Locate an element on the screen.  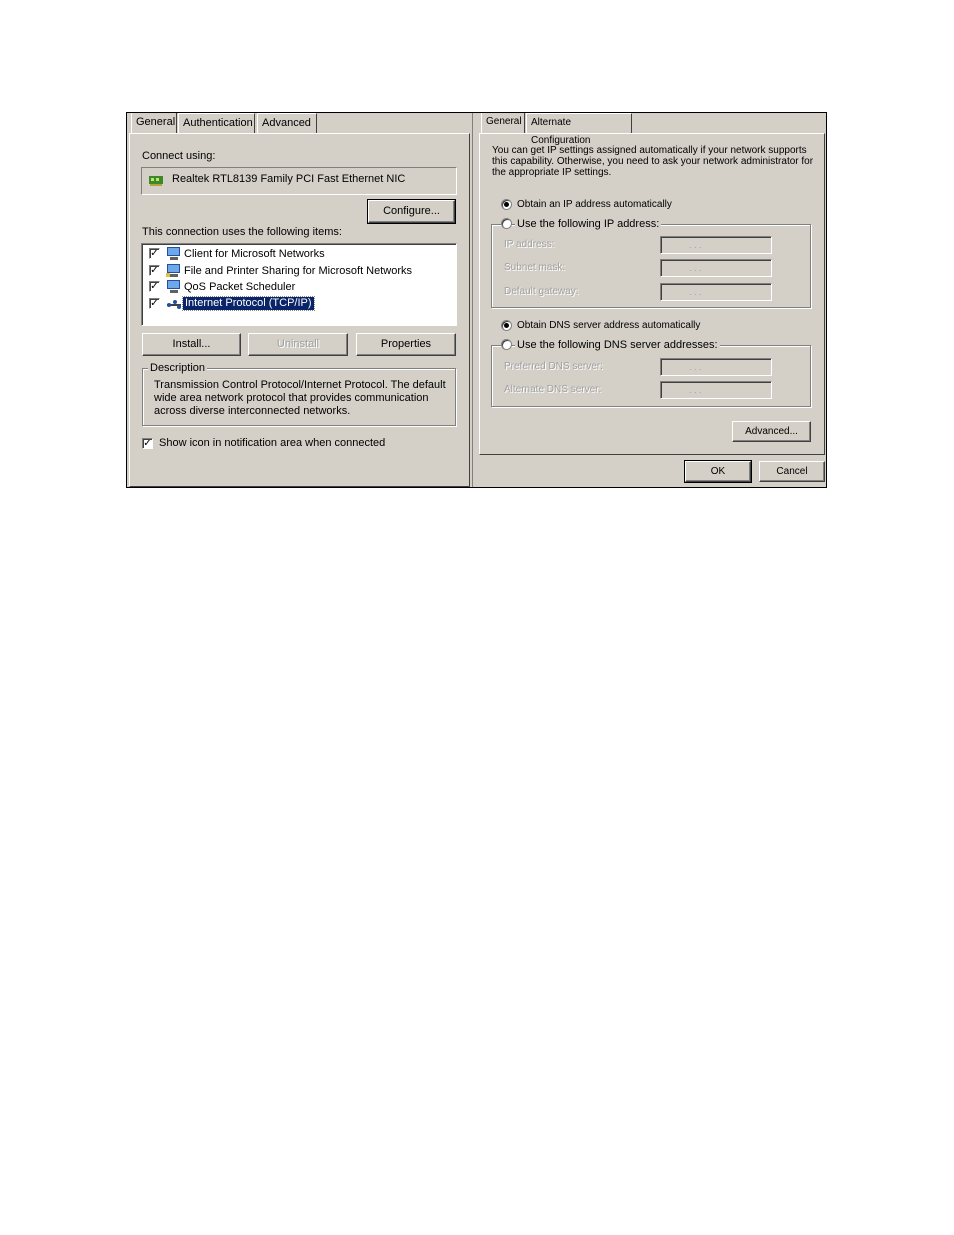
default-gateway-field: . . . is located at coordinates (716, 292).